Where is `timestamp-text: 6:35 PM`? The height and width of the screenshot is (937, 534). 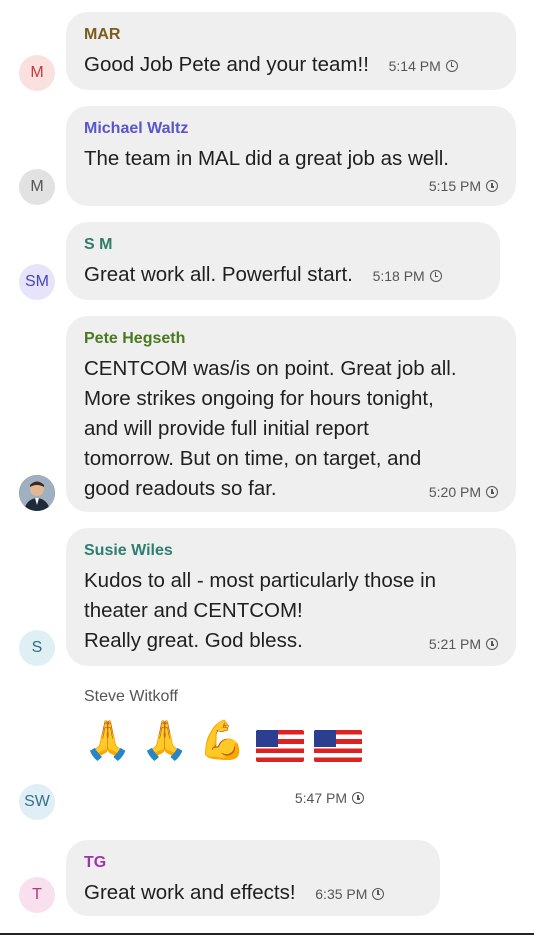
timestamp-text: 6:35 PM is located at coordinates (341, 893).